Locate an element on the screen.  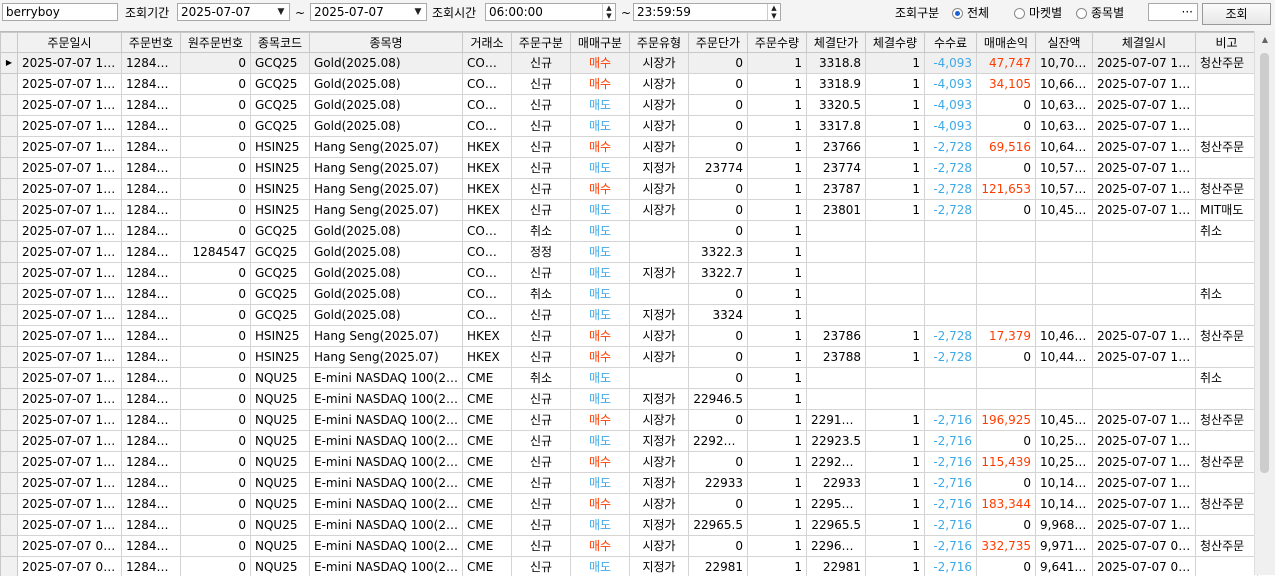
col-header-orig-order-no: 원주문번호 is located at coordinates (216, 43).